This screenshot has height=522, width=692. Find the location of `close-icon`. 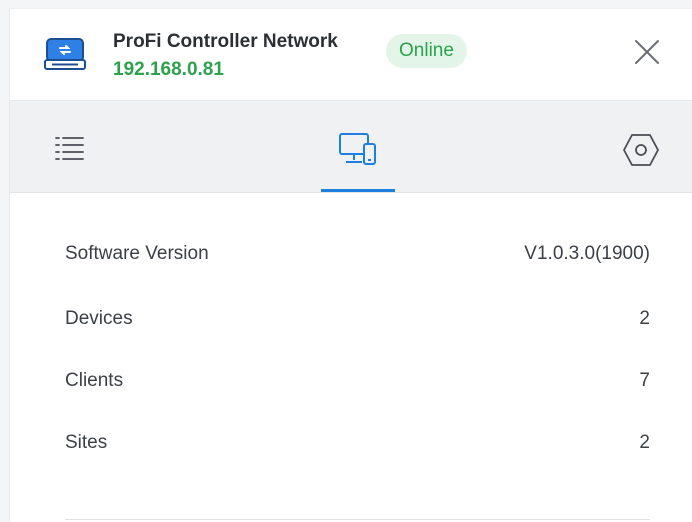

close-icon is located at coordinates (647, 52).